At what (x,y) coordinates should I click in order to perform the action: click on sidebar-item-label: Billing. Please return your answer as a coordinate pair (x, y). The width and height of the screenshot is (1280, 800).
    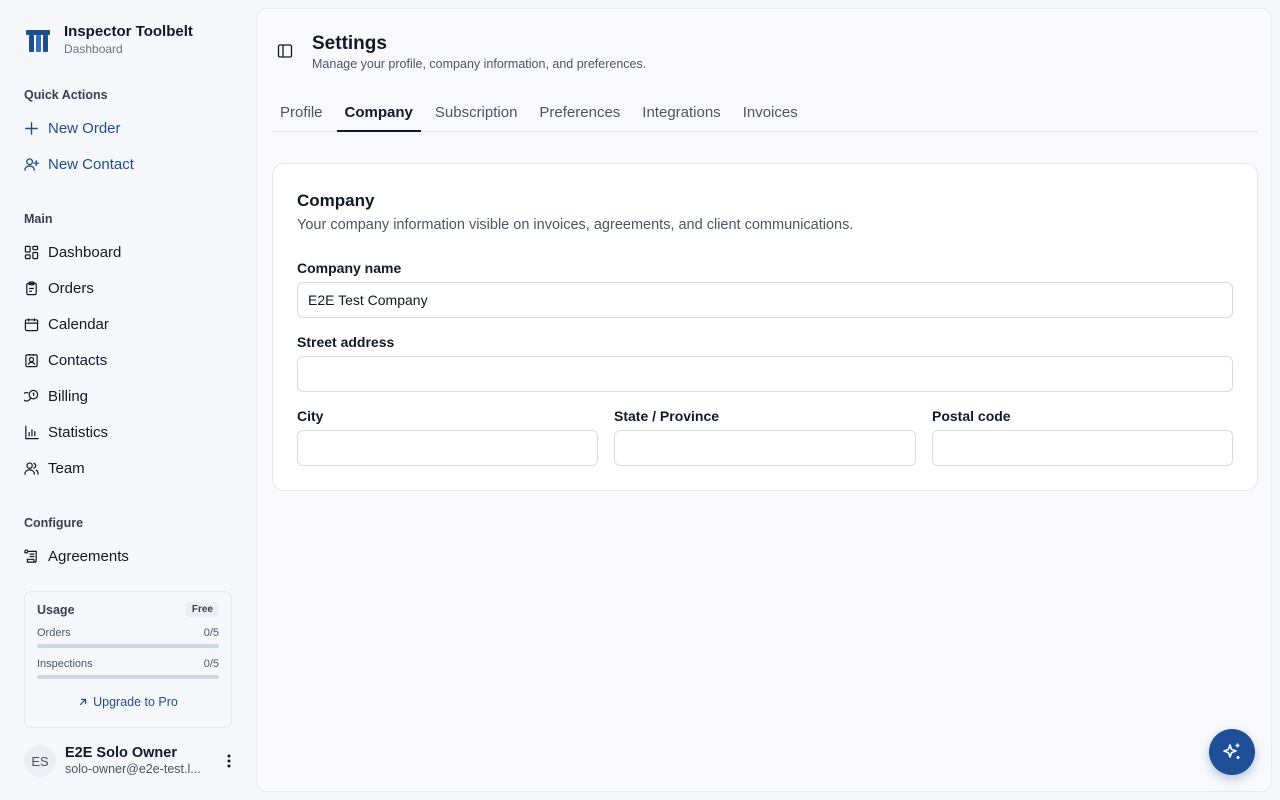
    Looking at the image, I should click on (68, 396).